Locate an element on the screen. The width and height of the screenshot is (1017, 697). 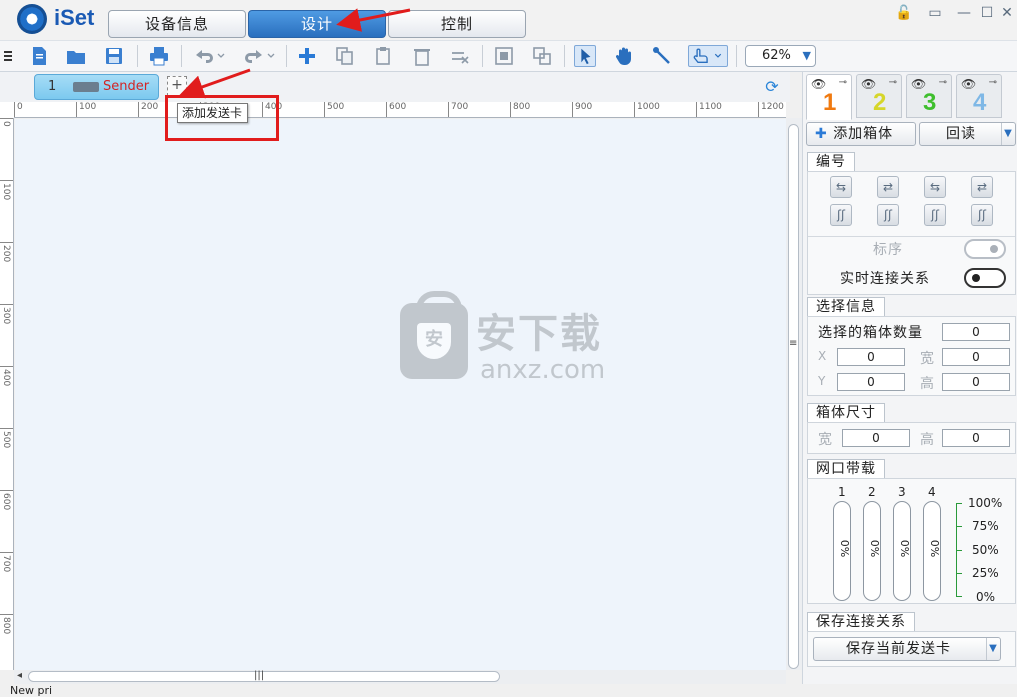
height-label: 高 is located at coordinates (927, 384).